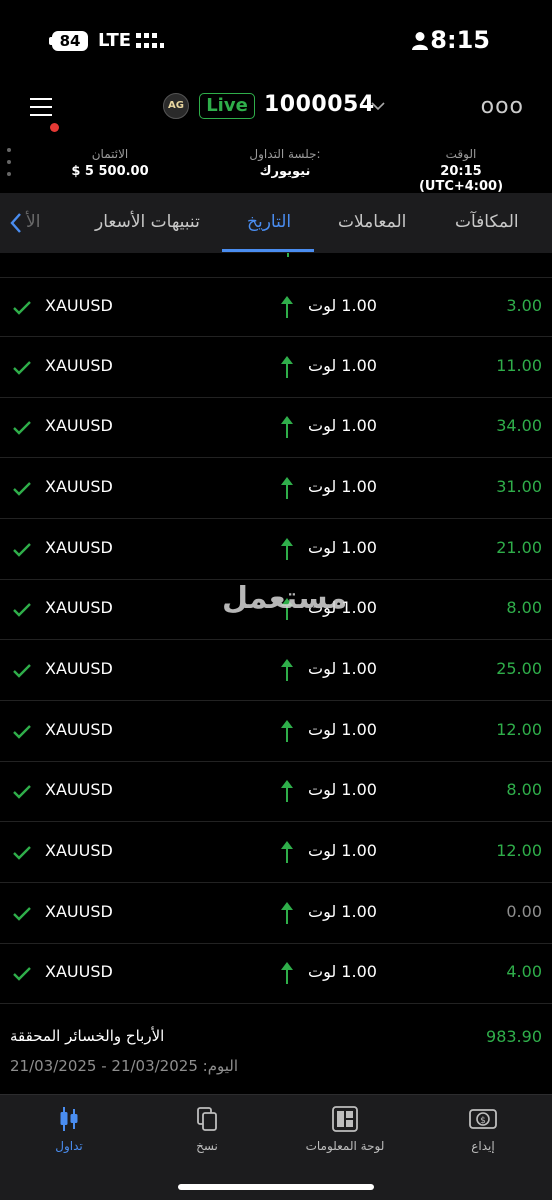 The image size is (552, 1200). What do you see at coordinates (285, 598) in the screenshot?
I see `watermark-text: مستعمل` at bounding box center [285, 598].